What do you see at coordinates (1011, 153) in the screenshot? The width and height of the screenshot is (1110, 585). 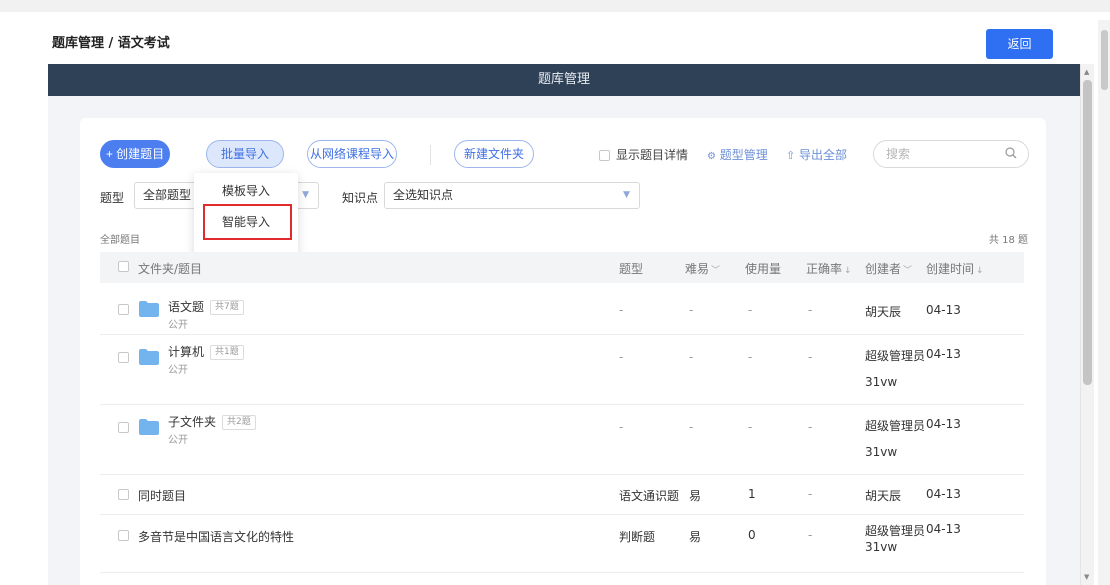 I see `search-icon` at bounding box center [1011, 153].